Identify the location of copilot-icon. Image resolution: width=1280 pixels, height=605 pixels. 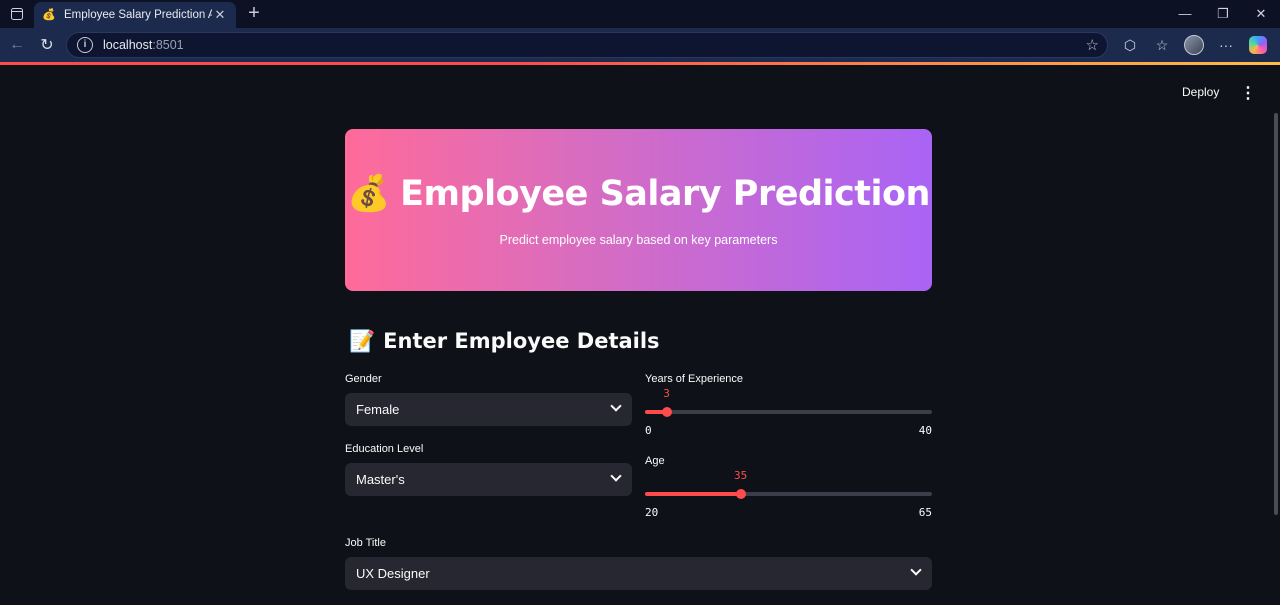
(1258, 45).